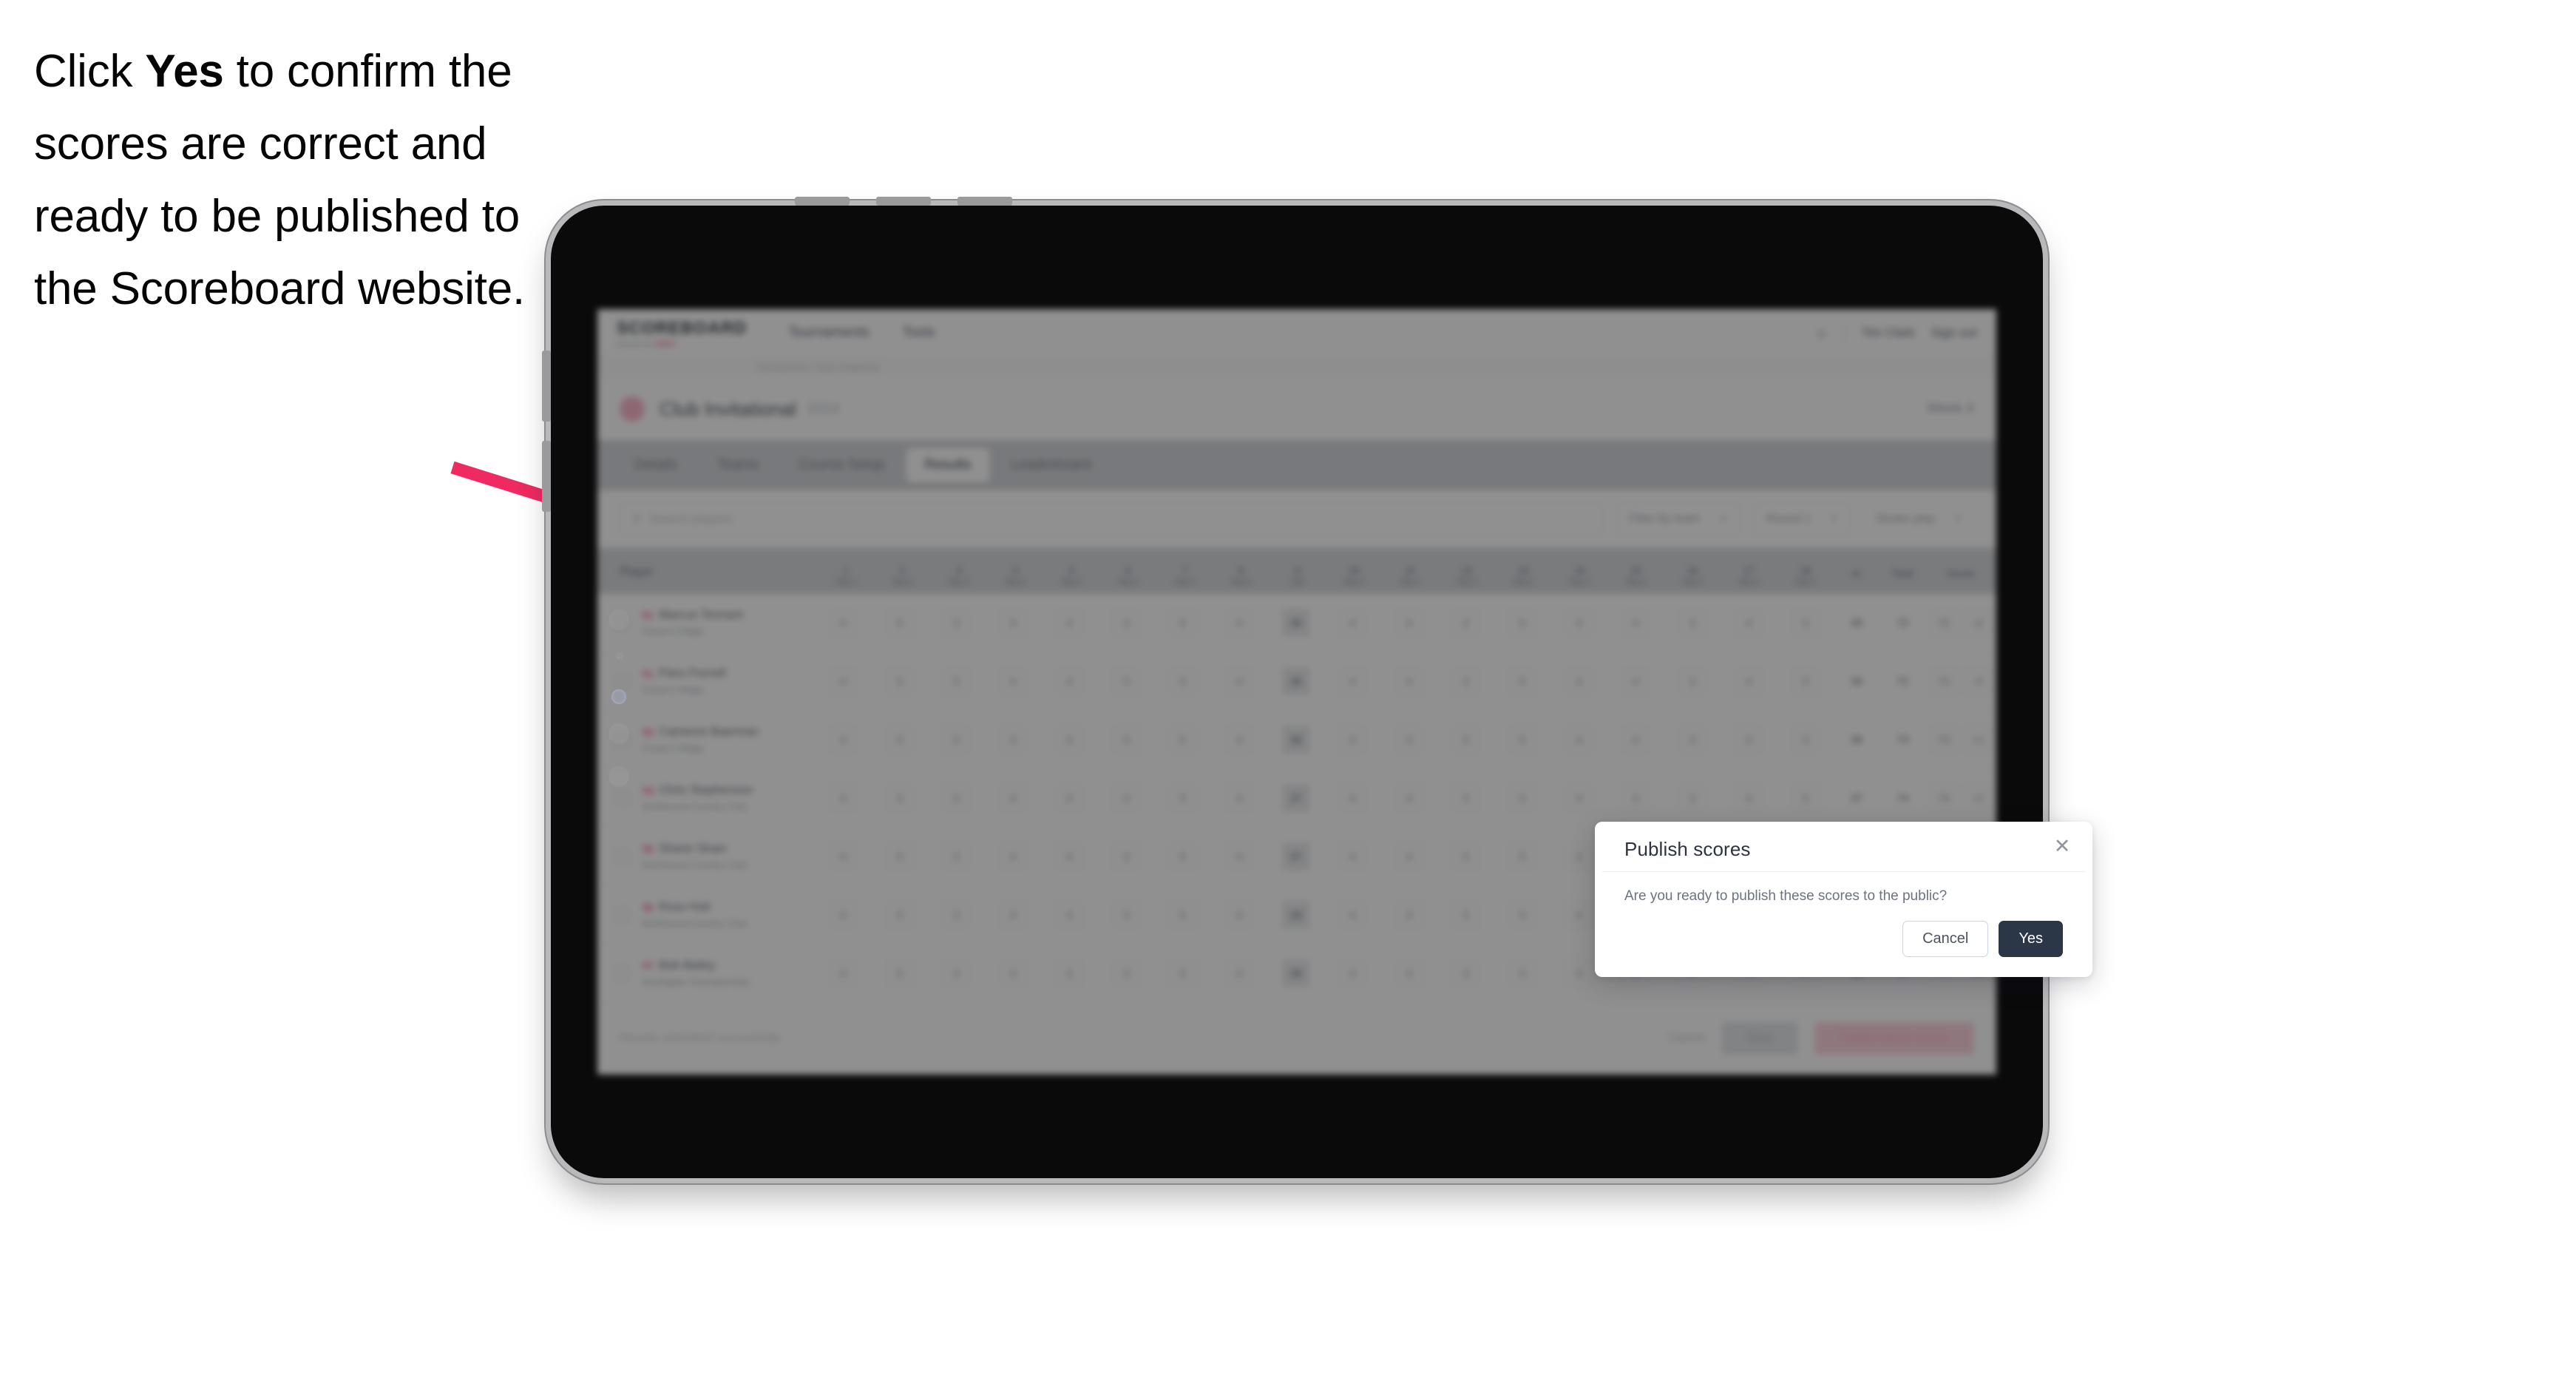 This screenshot has width=2576, height=1386. Describe the element at coordinates (918, 333) in the screenshot. I see `nav-link-tools: Tools` at that location.